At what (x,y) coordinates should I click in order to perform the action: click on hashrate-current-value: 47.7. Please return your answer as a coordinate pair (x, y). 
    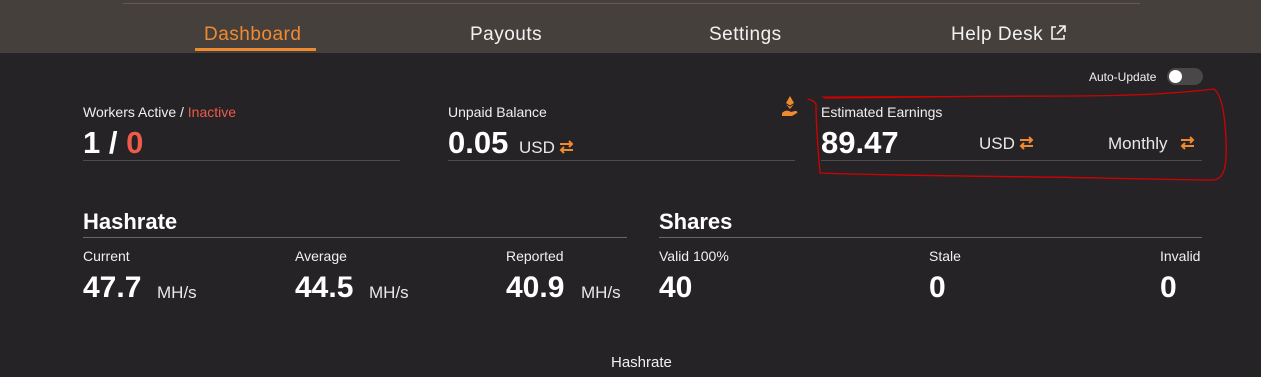
    Looking at the image, I should click on (112, 287).